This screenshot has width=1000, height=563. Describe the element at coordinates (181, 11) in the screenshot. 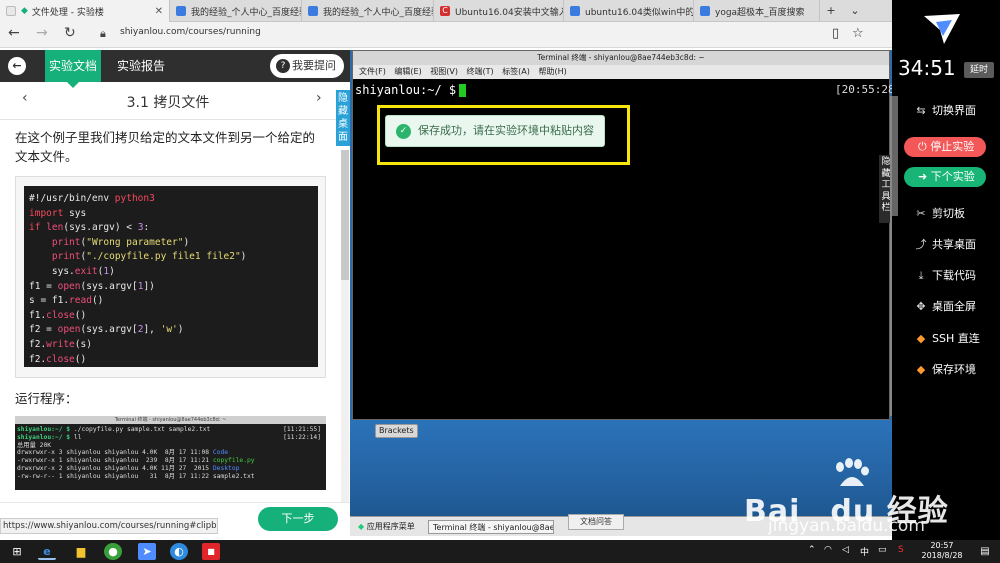

I see `baidu-favicon-icon` at that location.